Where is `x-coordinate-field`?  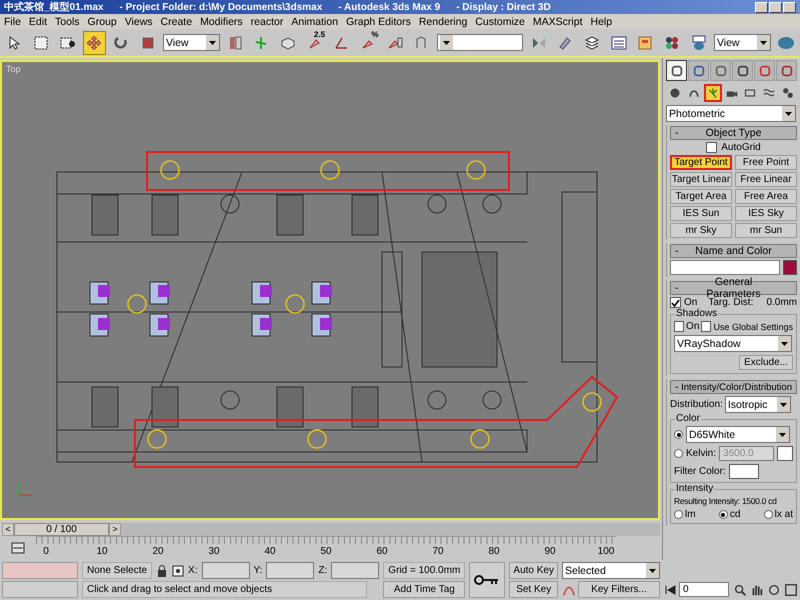 x-coordinate-field is located at coordinates (226, 570).